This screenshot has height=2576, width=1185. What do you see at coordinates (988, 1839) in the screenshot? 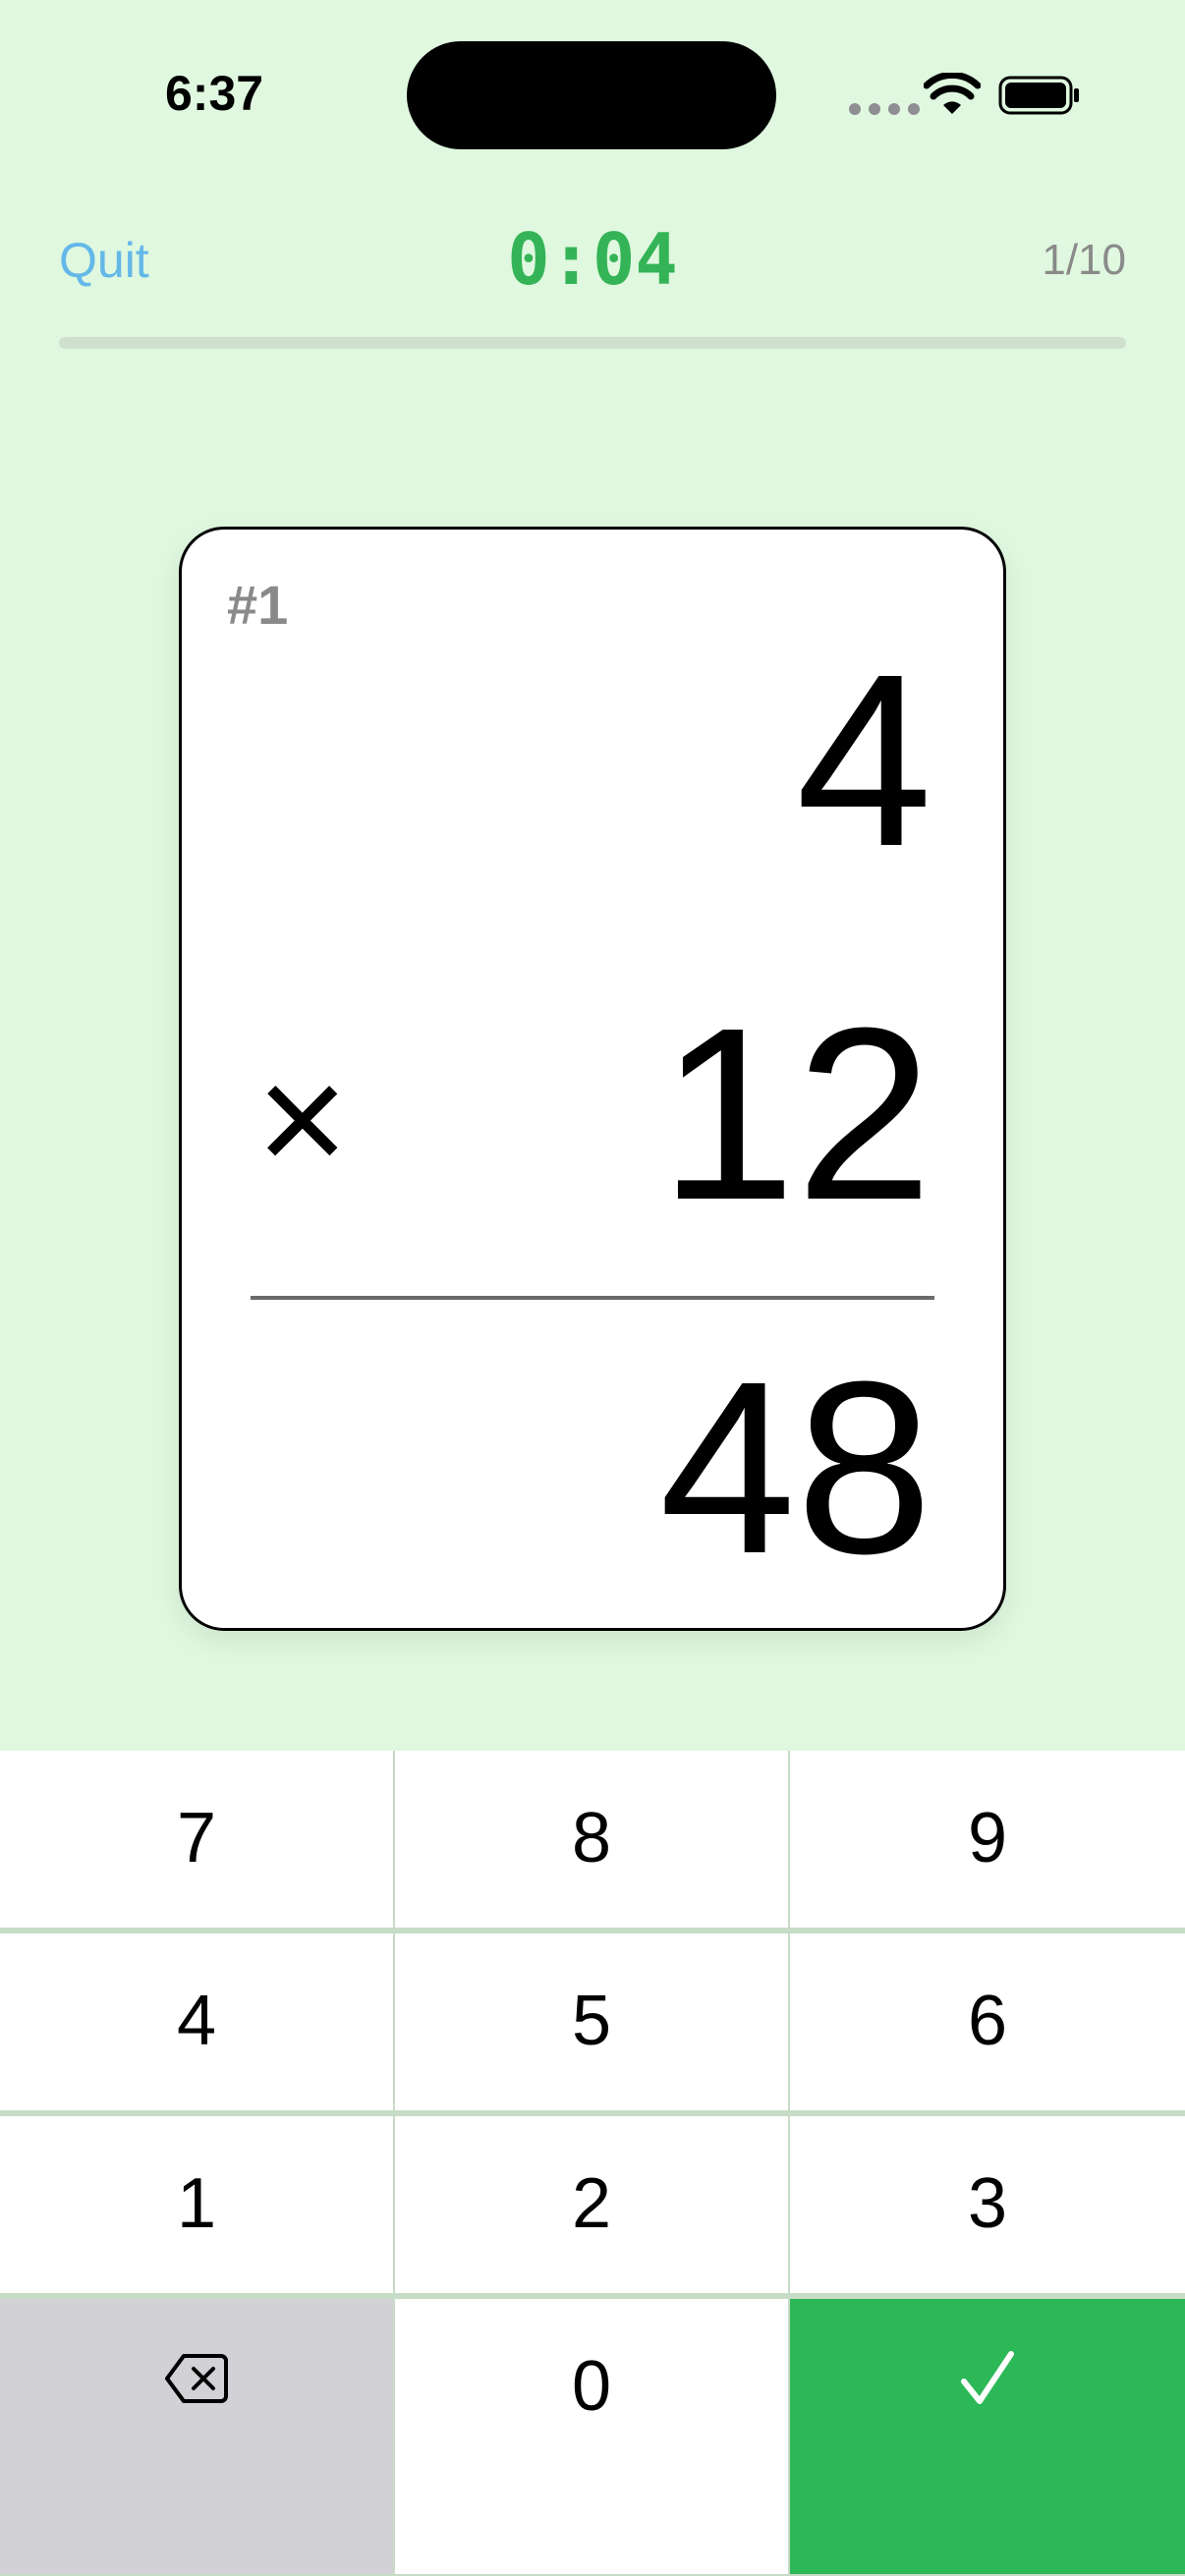
I see `key-9: 9` at bounding box center [988, 1839].